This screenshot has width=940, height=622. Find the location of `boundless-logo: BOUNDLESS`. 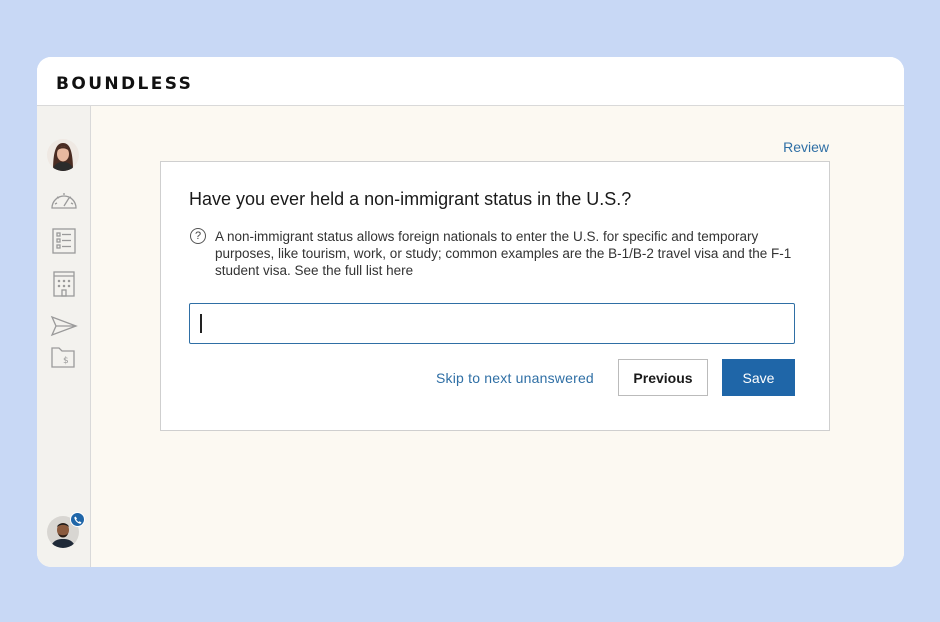

boundless-logo: BOUNDLESS is located at coordinates (125, 84).